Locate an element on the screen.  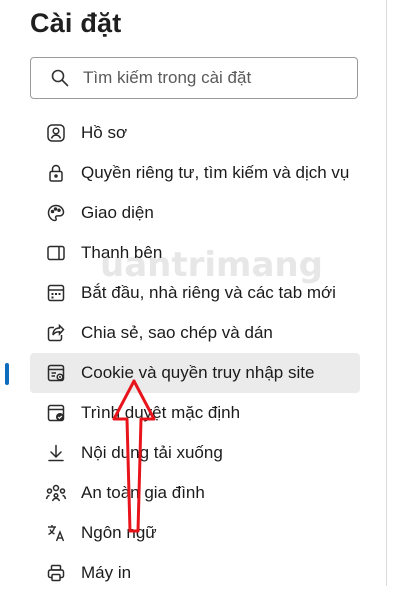
lock-icon is located at coordinates (56, 173).